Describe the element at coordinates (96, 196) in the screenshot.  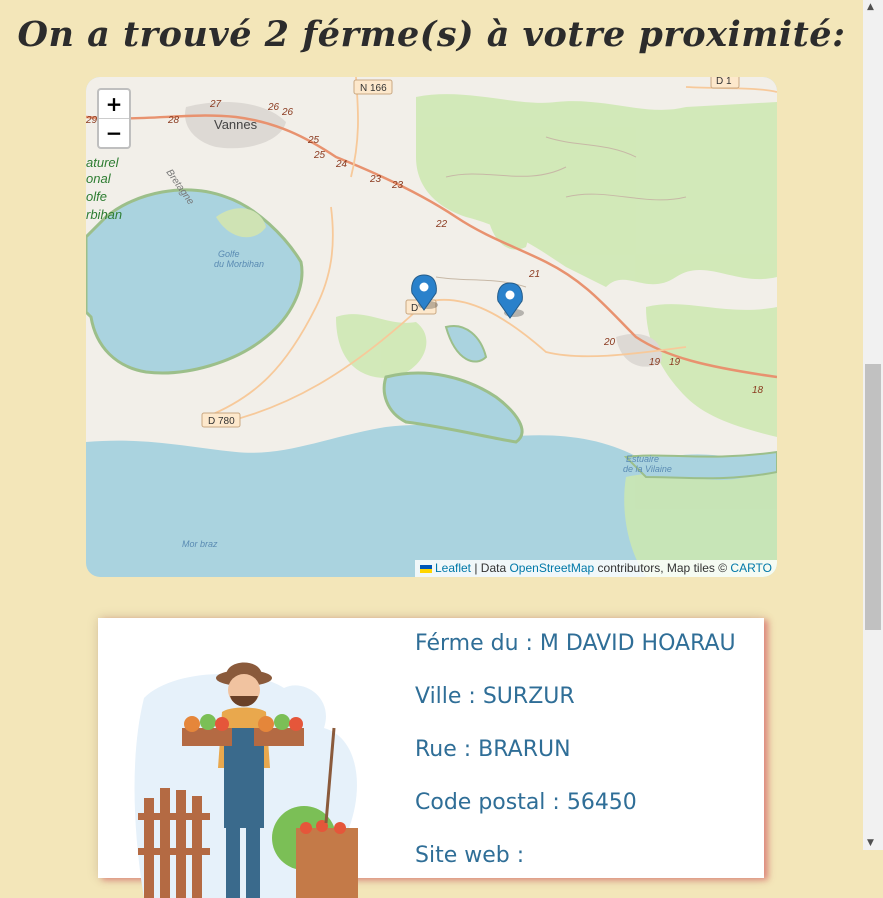
I see `map-label-olfe: olfe` at that location.